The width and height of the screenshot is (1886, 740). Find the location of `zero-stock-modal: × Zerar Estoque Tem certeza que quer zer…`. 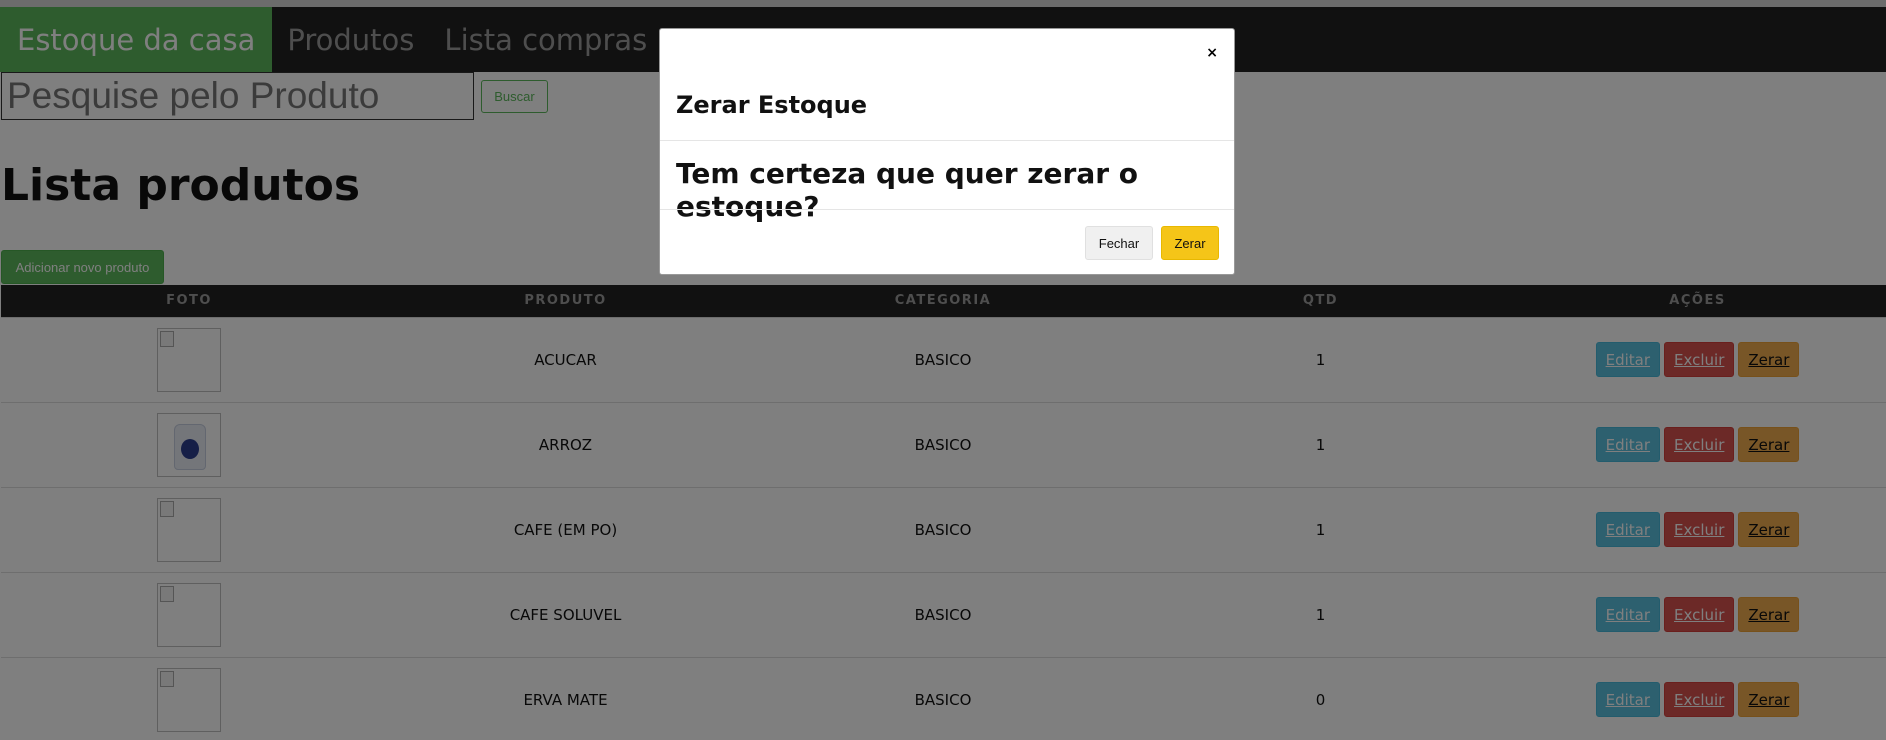

zero-stock-modal: × Zerar Estoque Tem certeza que quer zer… is located at coordinates (947, 151).